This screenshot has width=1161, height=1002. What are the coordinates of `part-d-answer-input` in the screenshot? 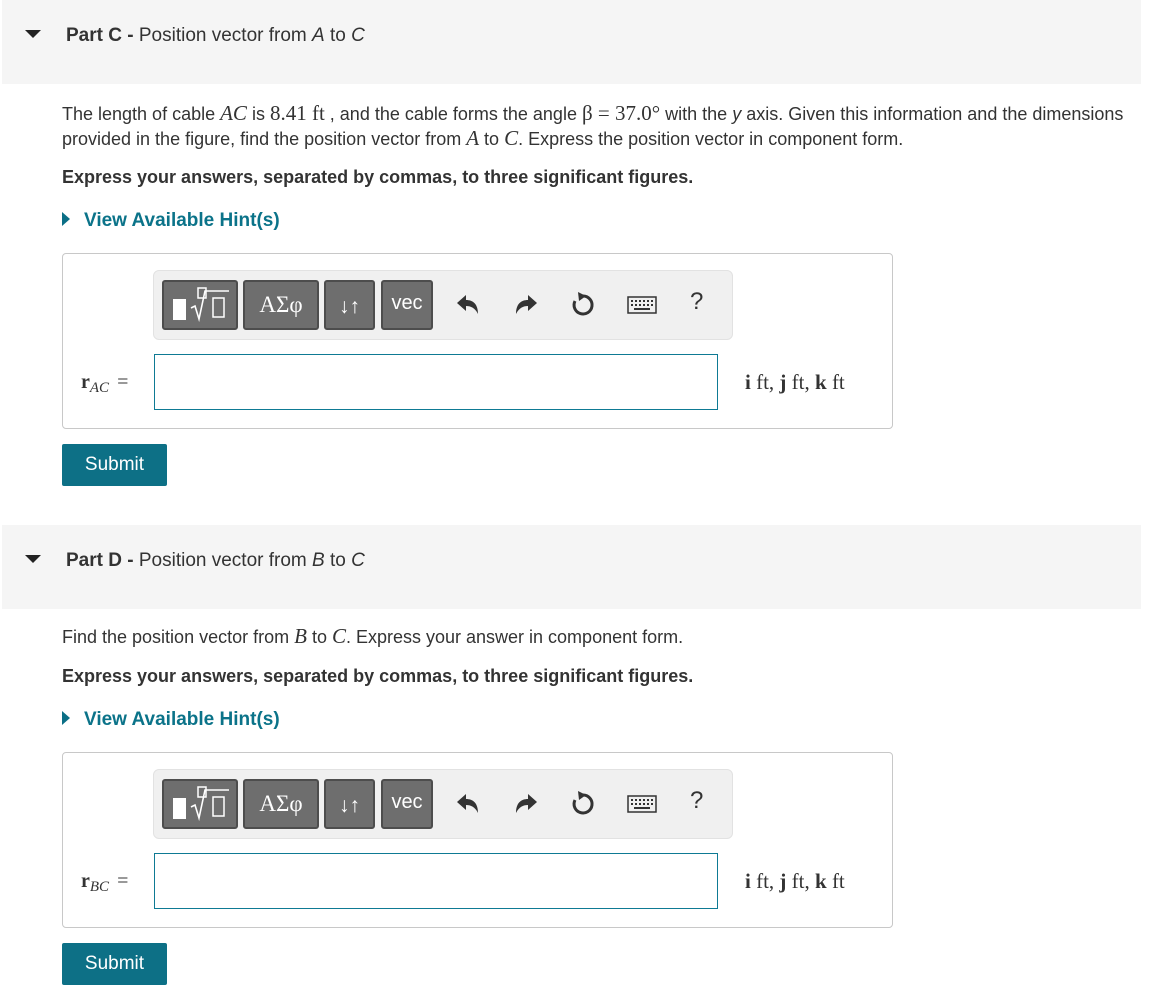 It's located at (436, 881).